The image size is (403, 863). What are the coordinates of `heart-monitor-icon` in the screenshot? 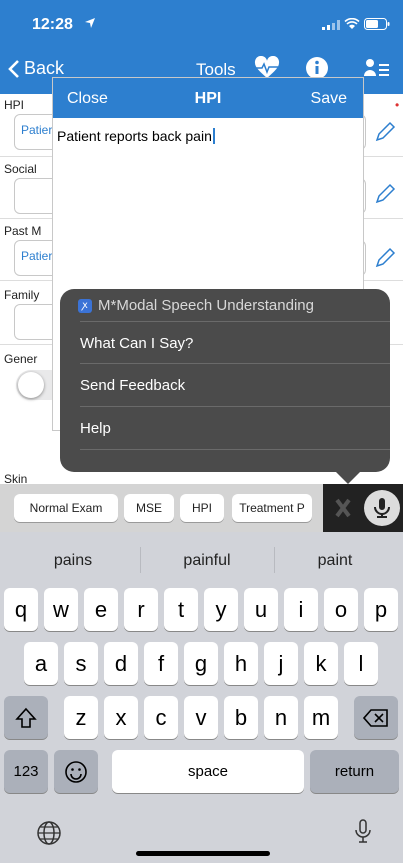 It's located at (267, 68).